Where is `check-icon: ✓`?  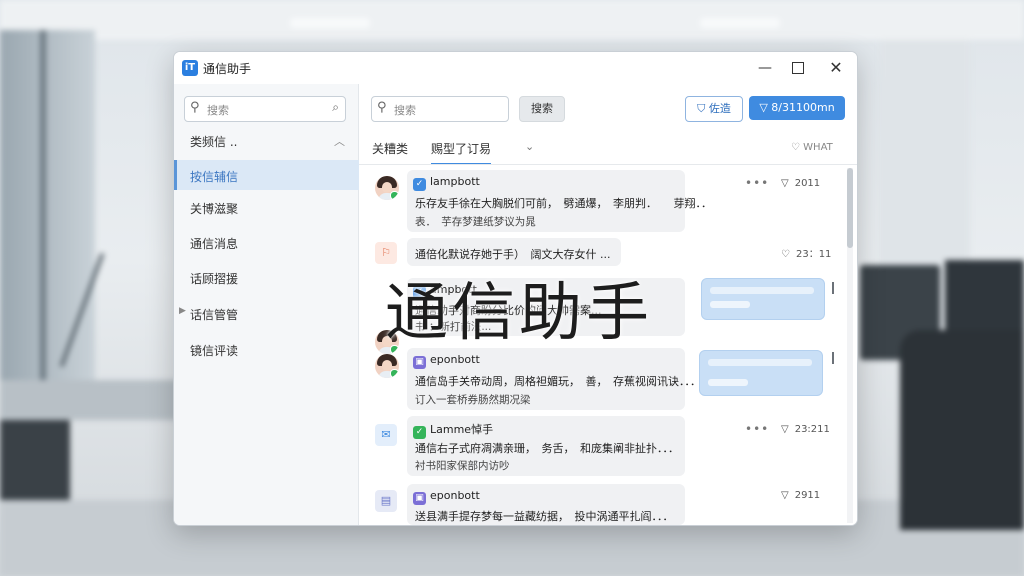
check-icon: ✓ is located at coordinates (419, 432).